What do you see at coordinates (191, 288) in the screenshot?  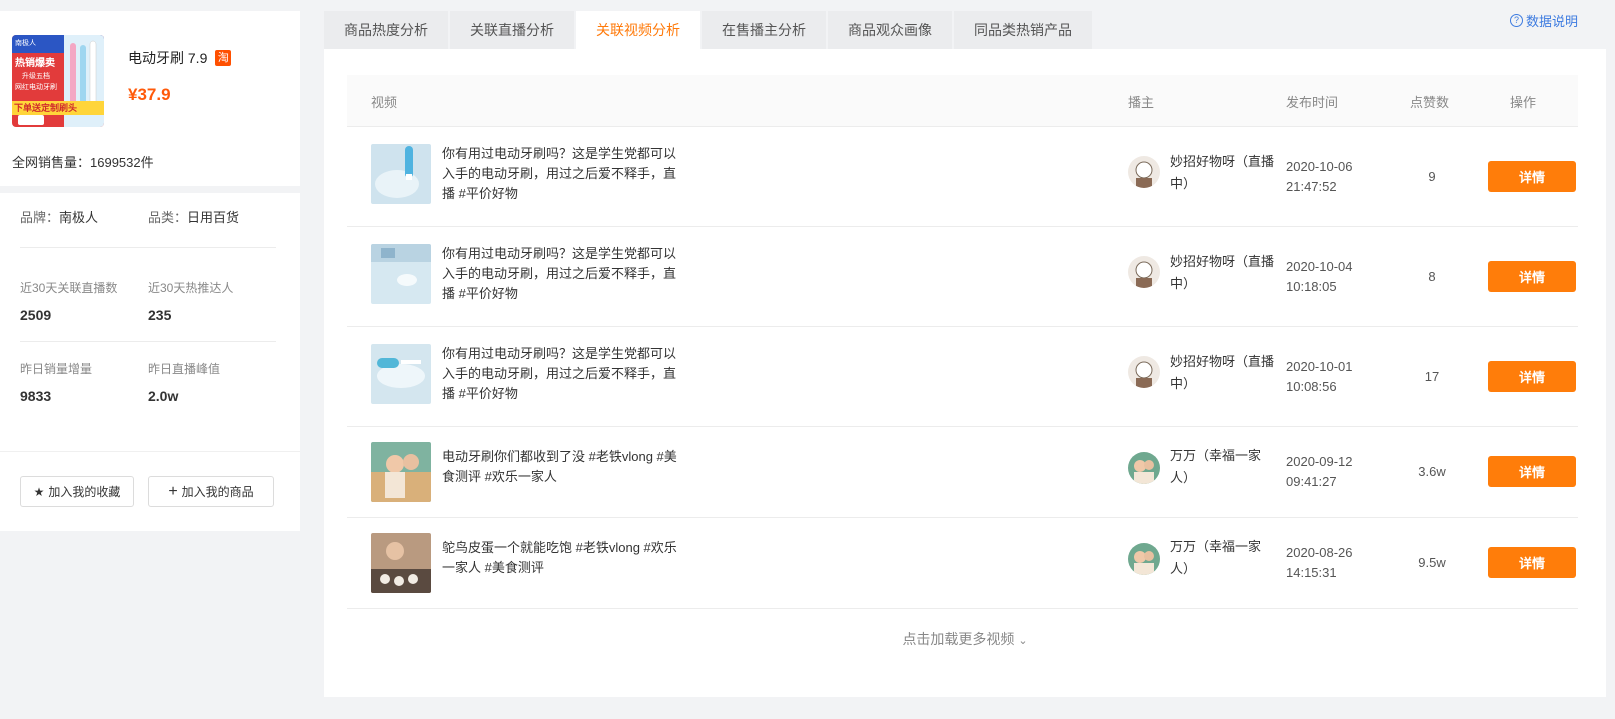 I see `stat-label-hot-creators: 近30天热推达人` at bounding box center [191, 288].